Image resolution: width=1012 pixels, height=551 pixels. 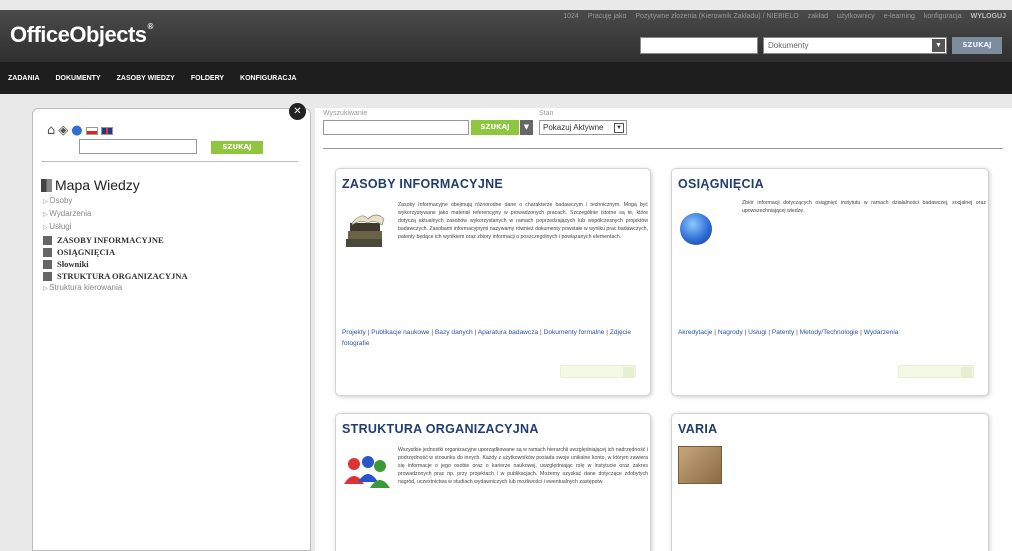 I want to click on nav-zadania: ZADANIA, so click(x=24, y=78).